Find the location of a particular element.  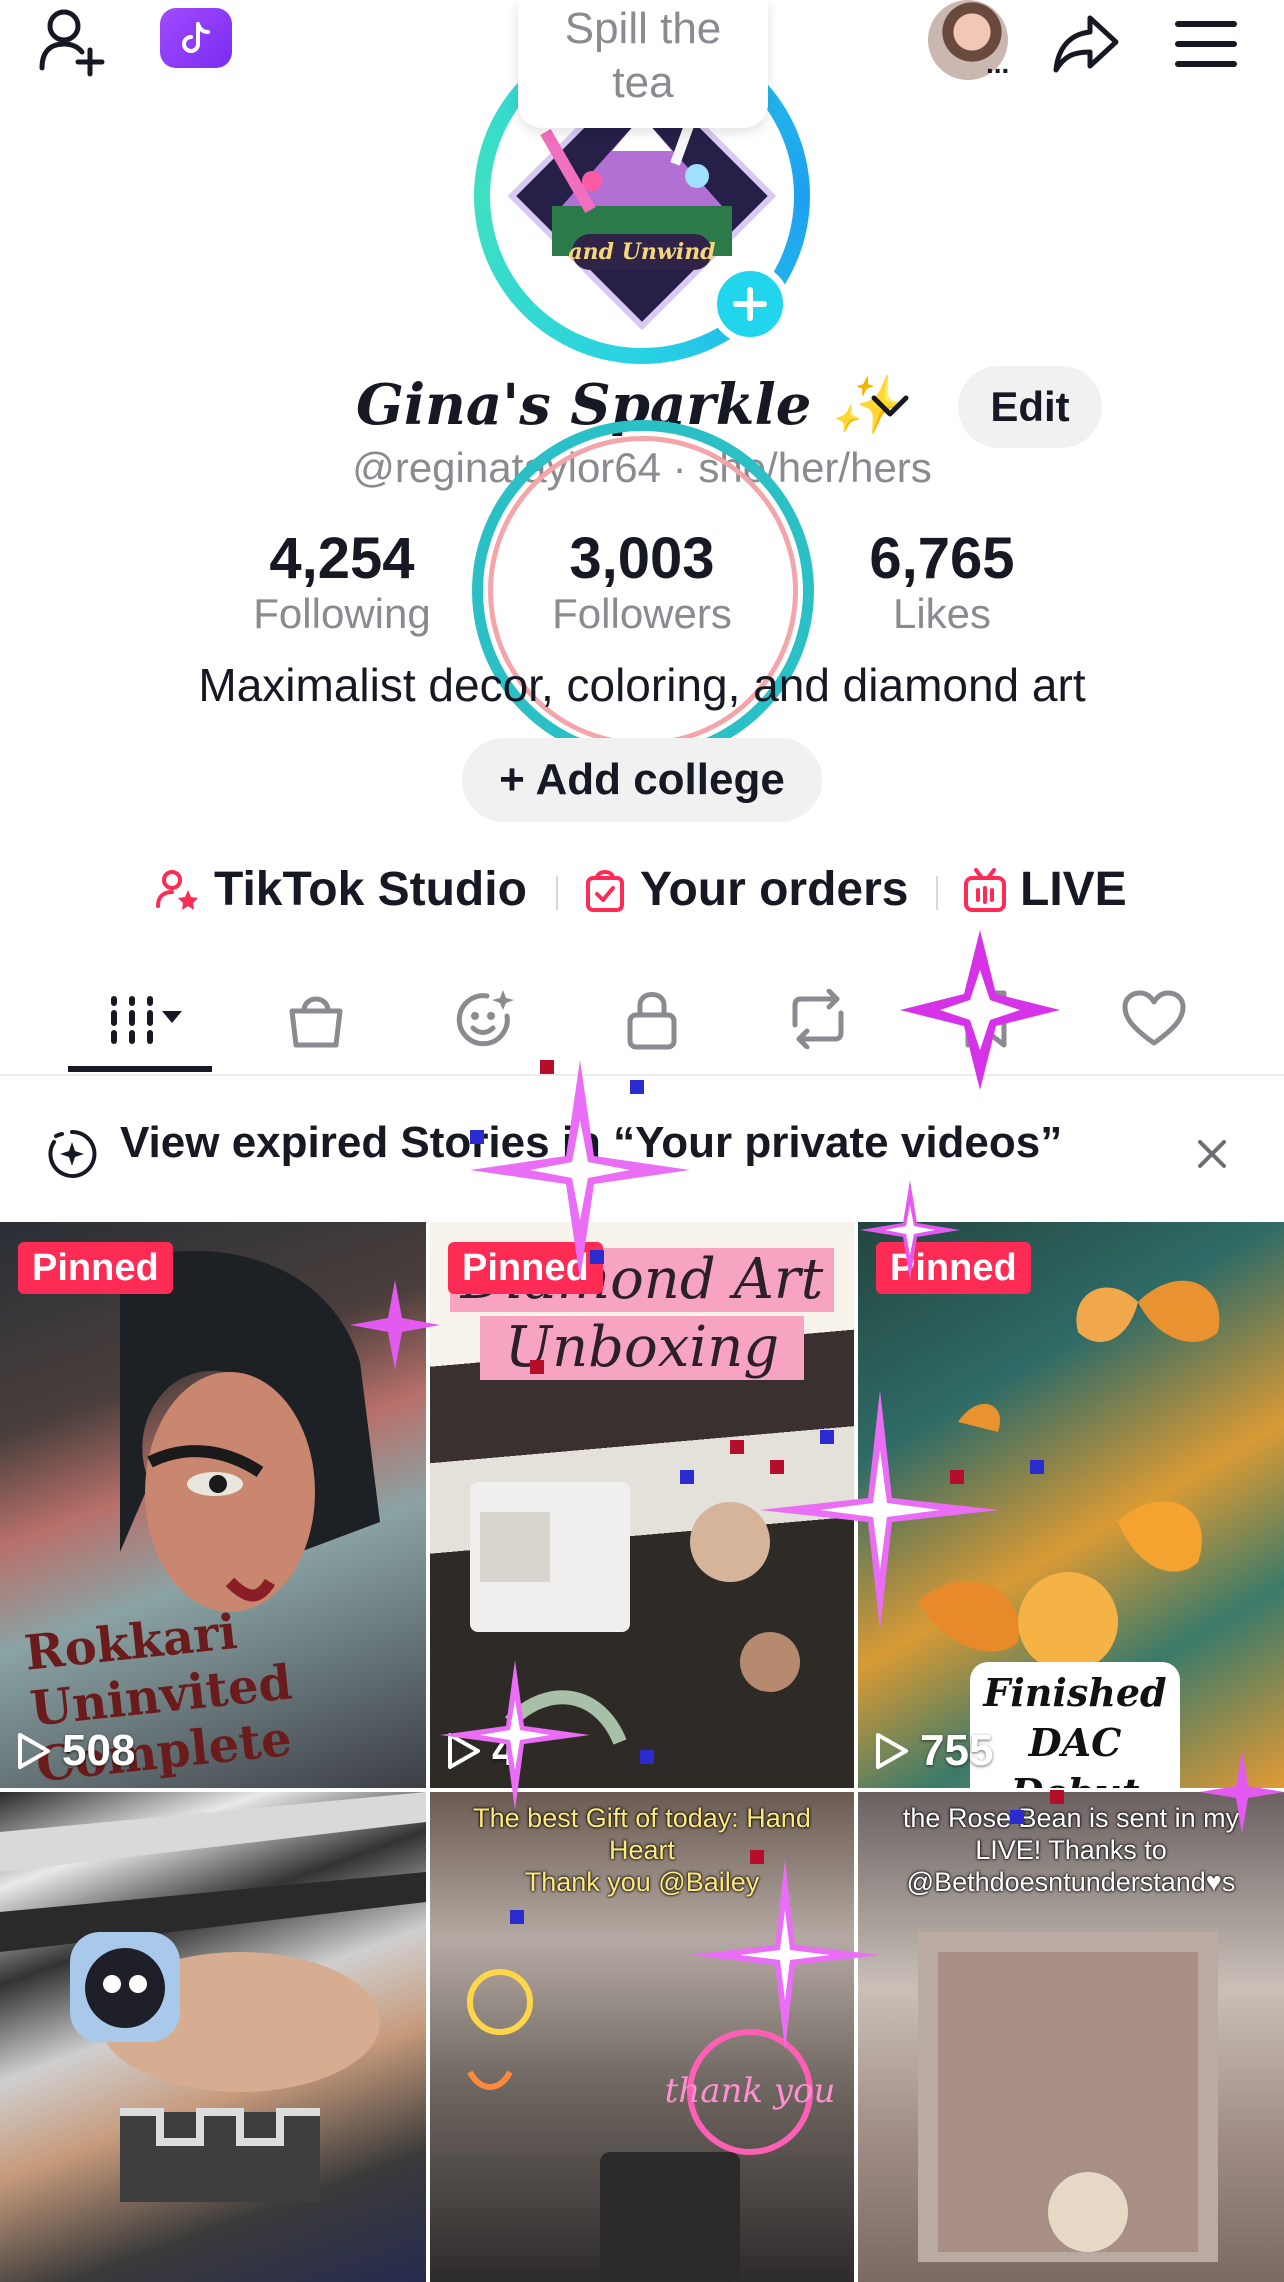

chevron-down-icon is located at coordinates (892, 408).